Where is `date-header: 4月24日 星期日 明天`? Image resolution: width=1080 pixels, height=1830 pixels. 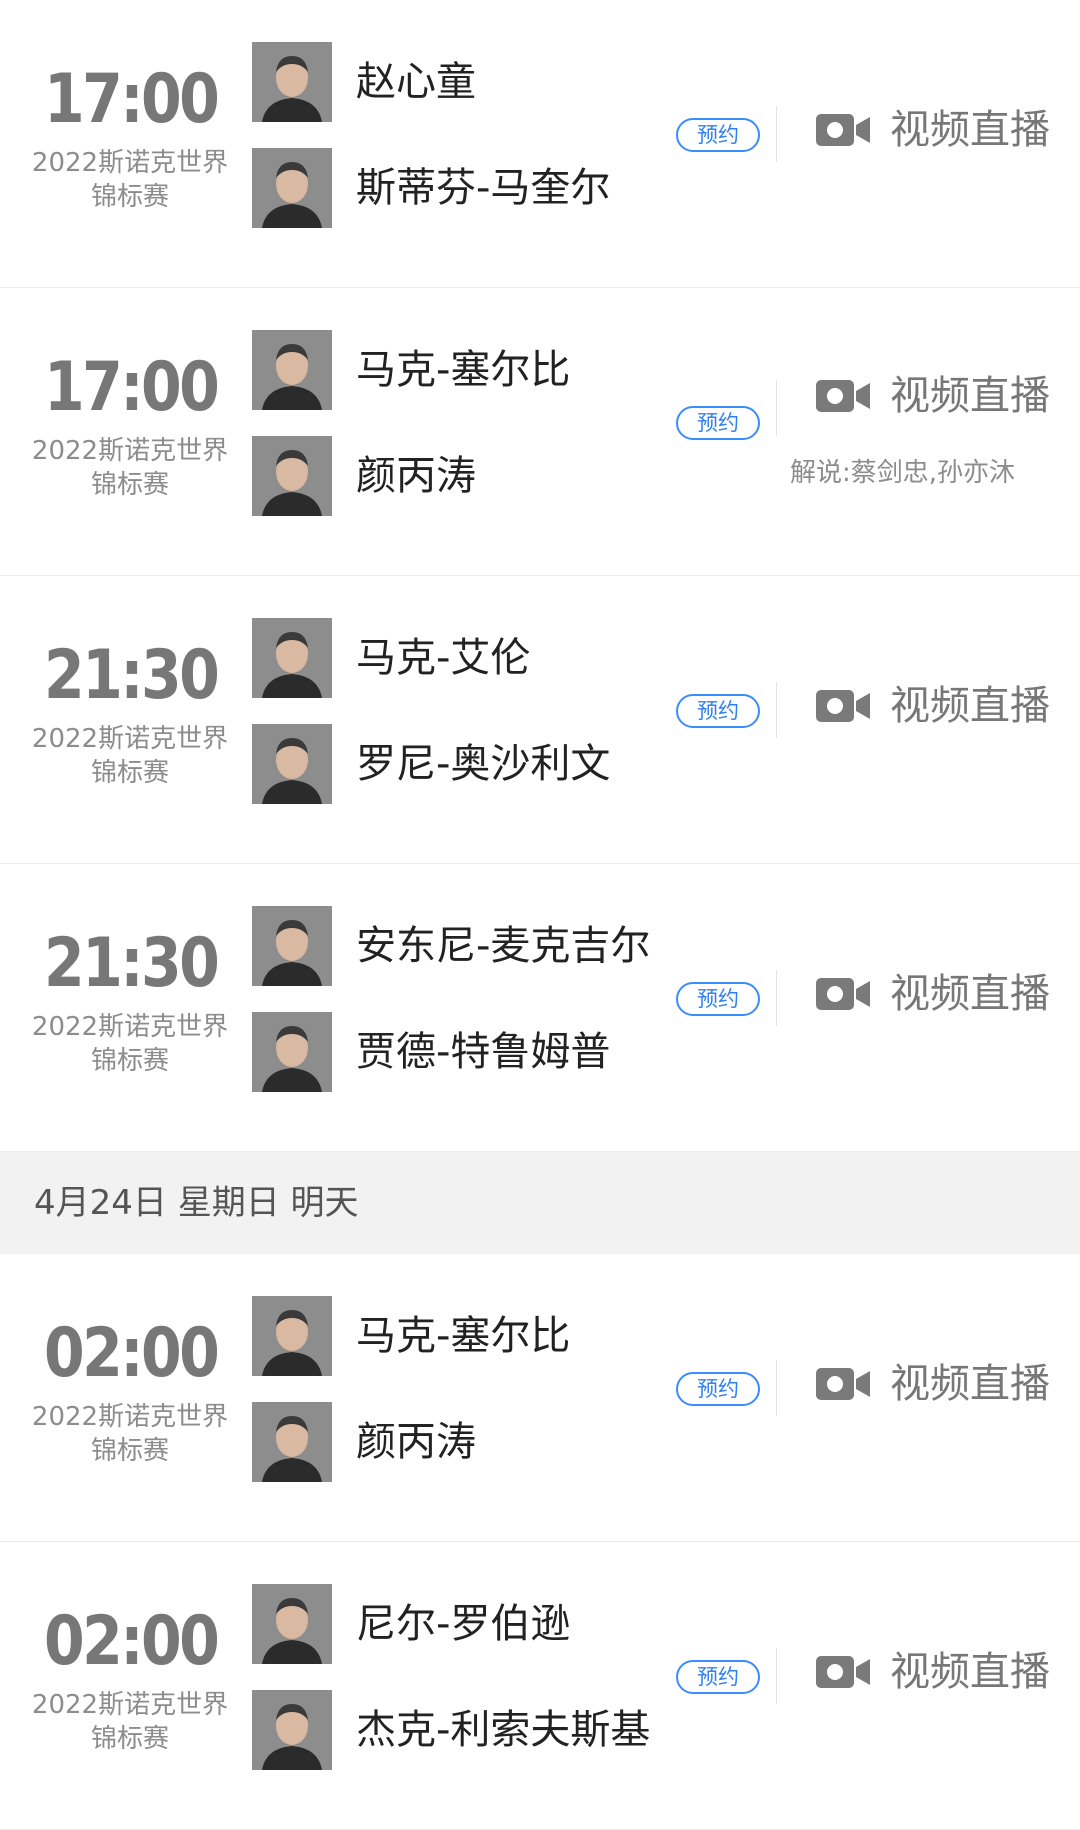 date-header: 4月24日 星期日 明天 is located at coordinates (540, 1203).